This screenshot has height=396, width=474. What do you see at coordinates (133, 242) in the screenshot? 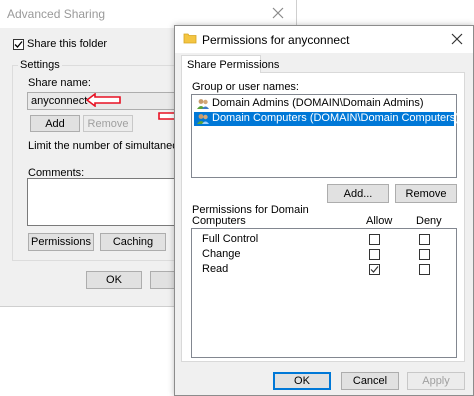
I see `caching-button: Caching` at bounding box center [133, 242].